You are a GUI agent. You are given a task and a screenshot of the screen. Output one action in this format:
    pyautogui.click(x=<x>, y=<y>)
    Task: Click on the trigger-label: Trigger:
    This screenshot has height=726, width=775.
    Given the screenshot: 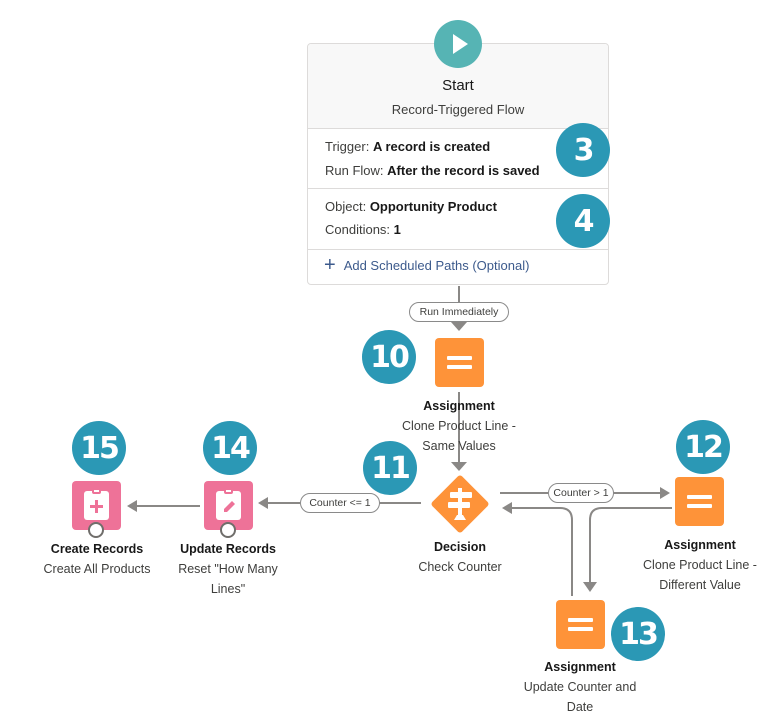 What is the action you would take?
    pyautogui.click(x=347, y=146)
    